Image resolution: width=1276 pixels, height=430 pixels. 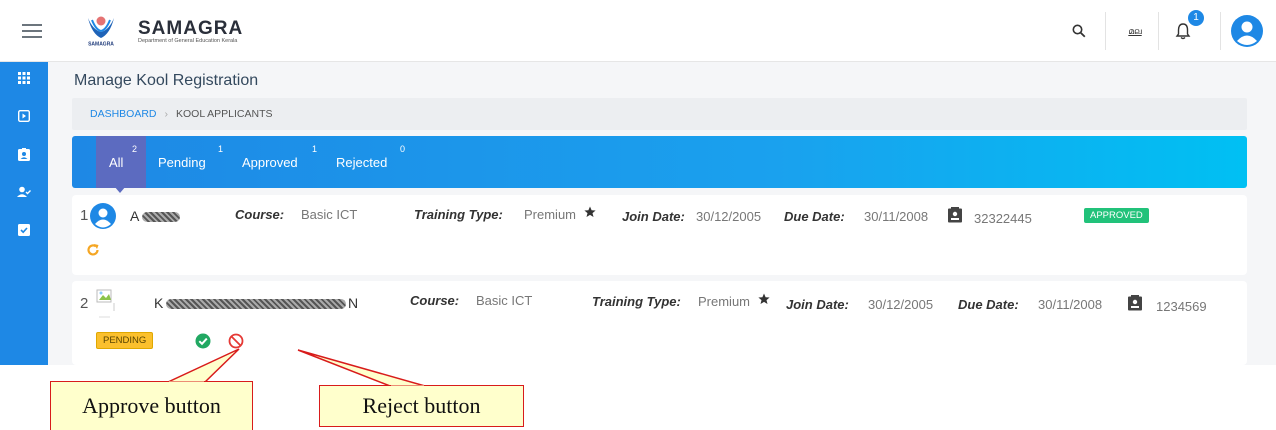 I want to click on callout-pointer-joins, so click(x=296, y=384).